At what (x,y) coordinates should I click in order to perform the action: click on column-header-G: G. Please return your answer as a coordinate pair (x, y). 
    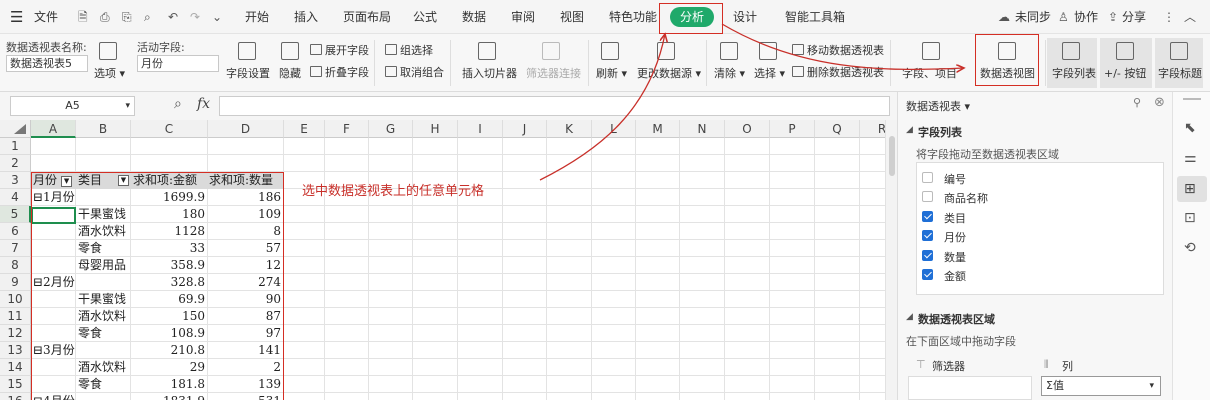
    Looking at the image, I should click on (391, 129).